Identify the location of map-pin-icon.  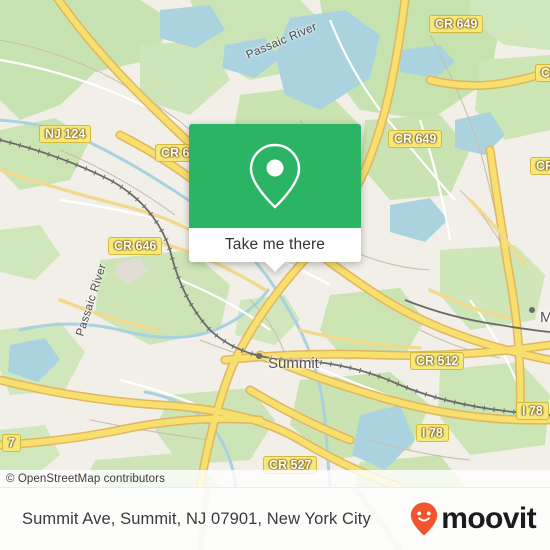
(275, 176).